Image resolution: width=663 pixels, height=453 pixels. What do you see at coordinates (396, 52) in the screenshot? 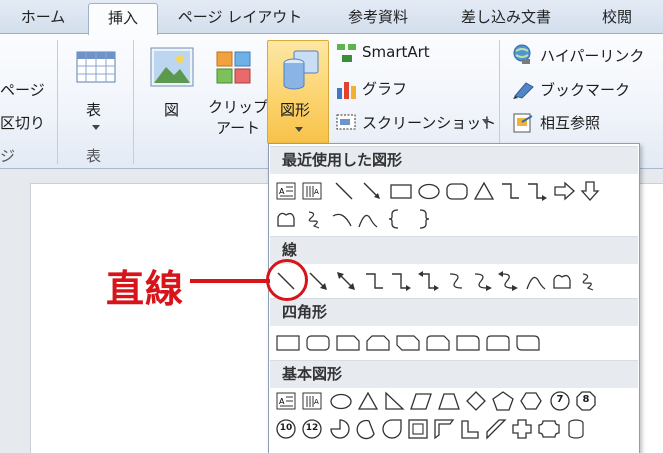
I see `smartart-button: SmartArt` at bounding box center [396, 52].